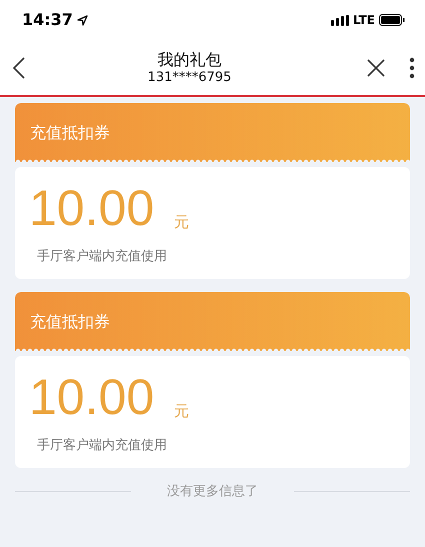  Describe the element at coordinates (376, 67) in the screenshot. I see `close-icon` at that location.